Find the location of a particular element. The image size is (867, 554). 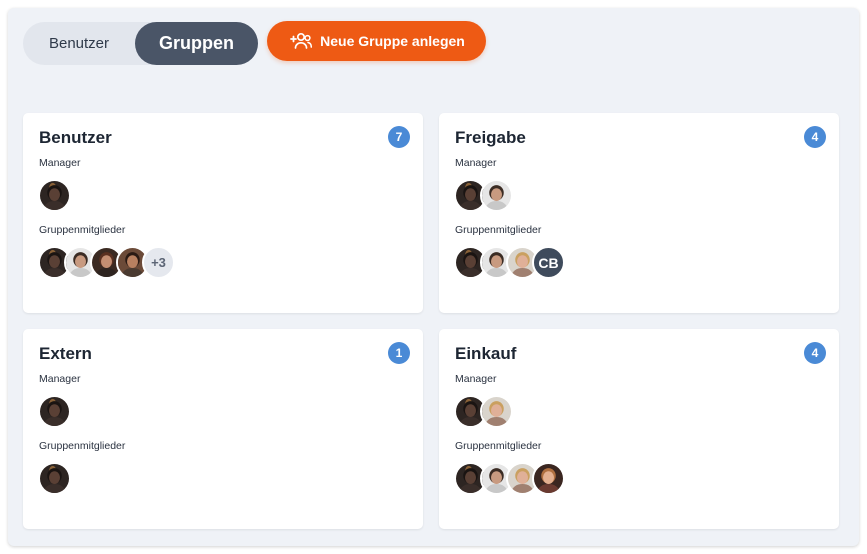

tab-groups: Gruppen is located at coordinates (196, 43).